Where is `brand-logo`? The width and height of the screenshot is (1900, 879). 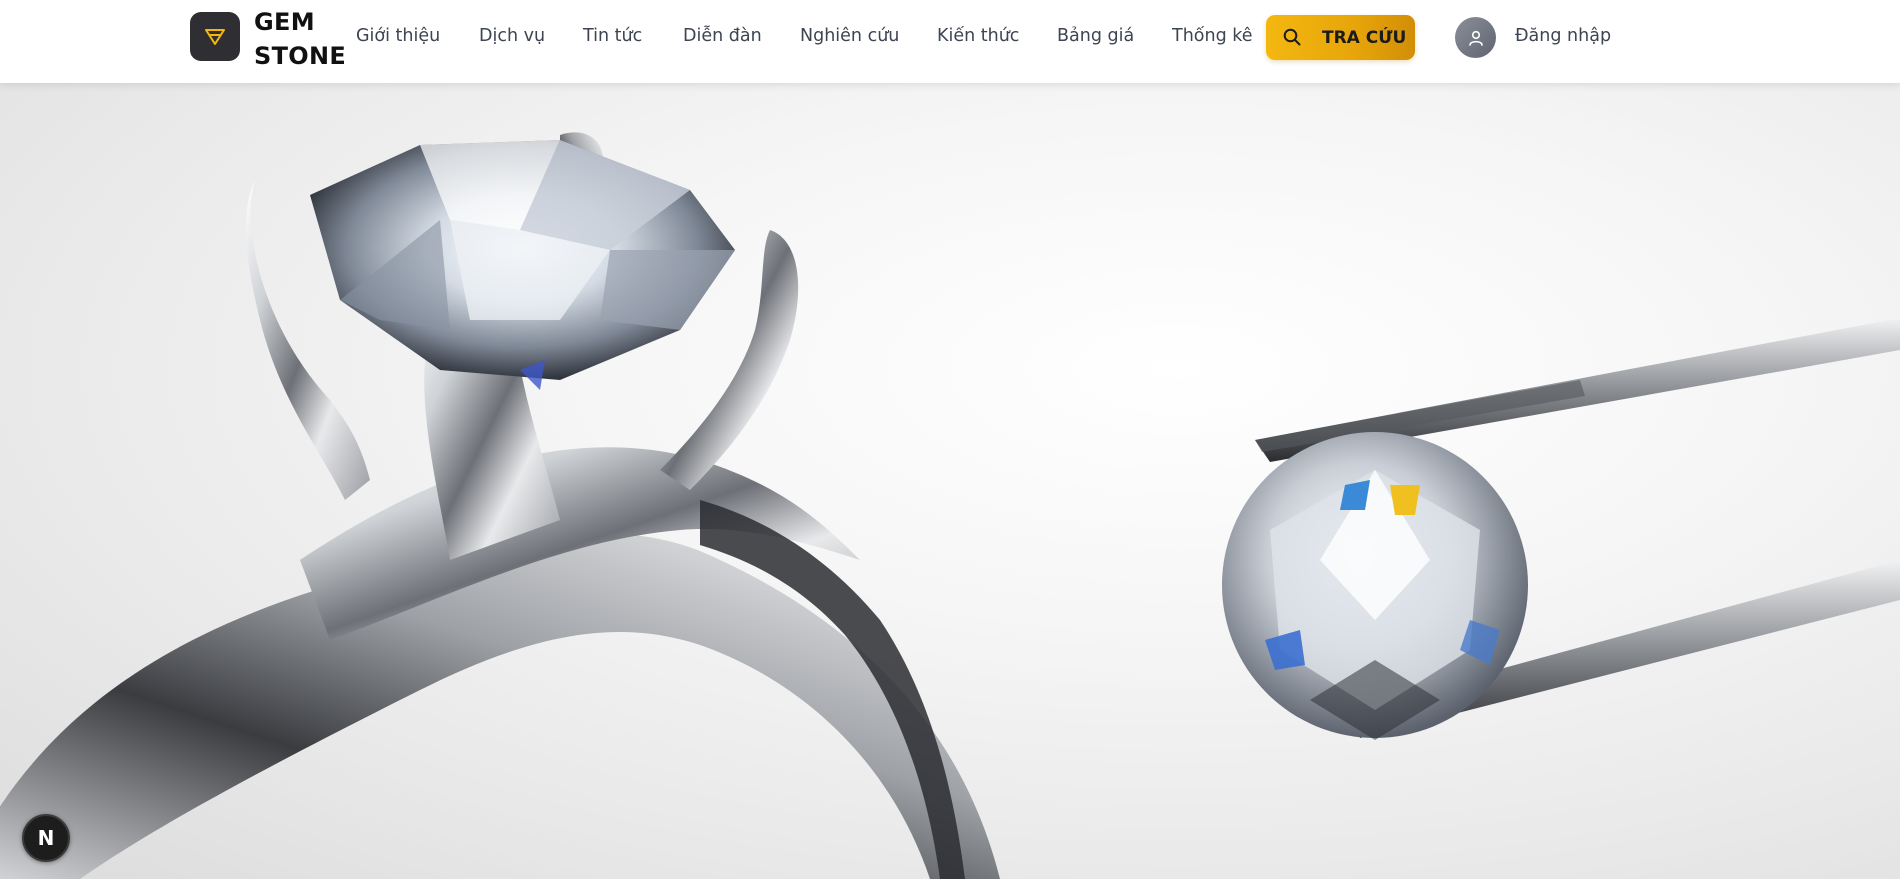 brand-logo is located at coordinates (215, 36).